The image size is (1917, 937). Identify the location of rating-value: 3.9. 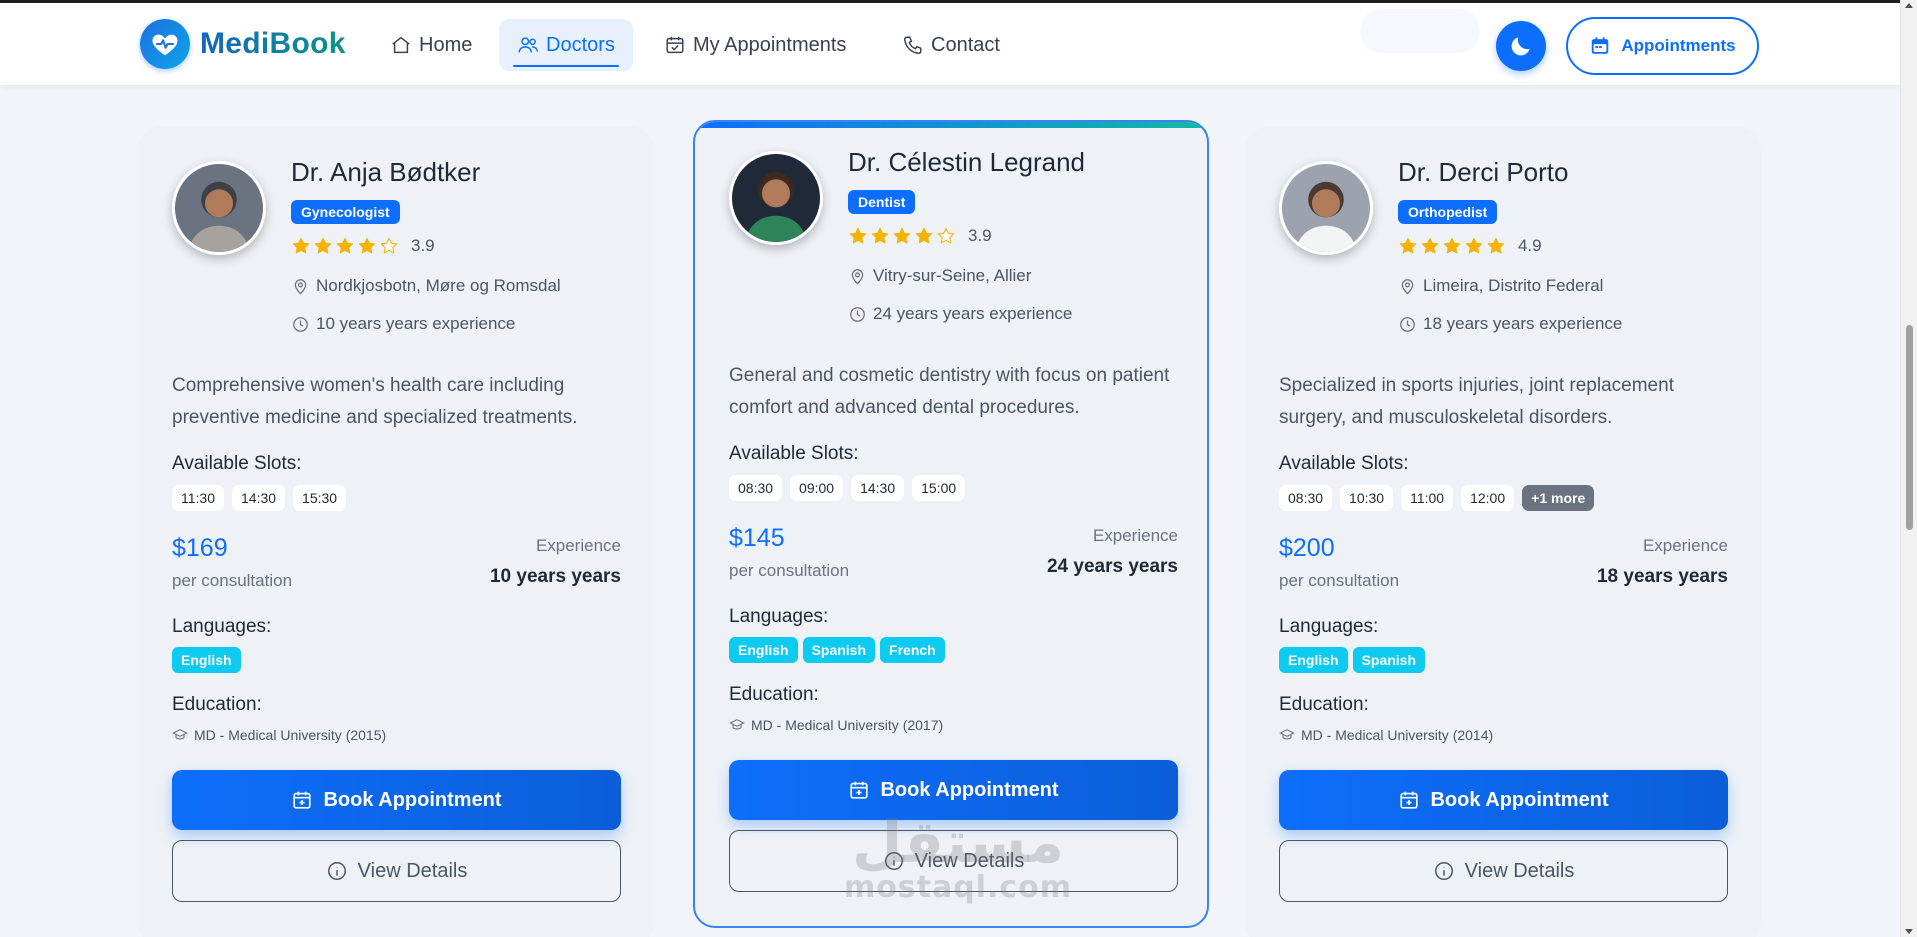
(423, 245).